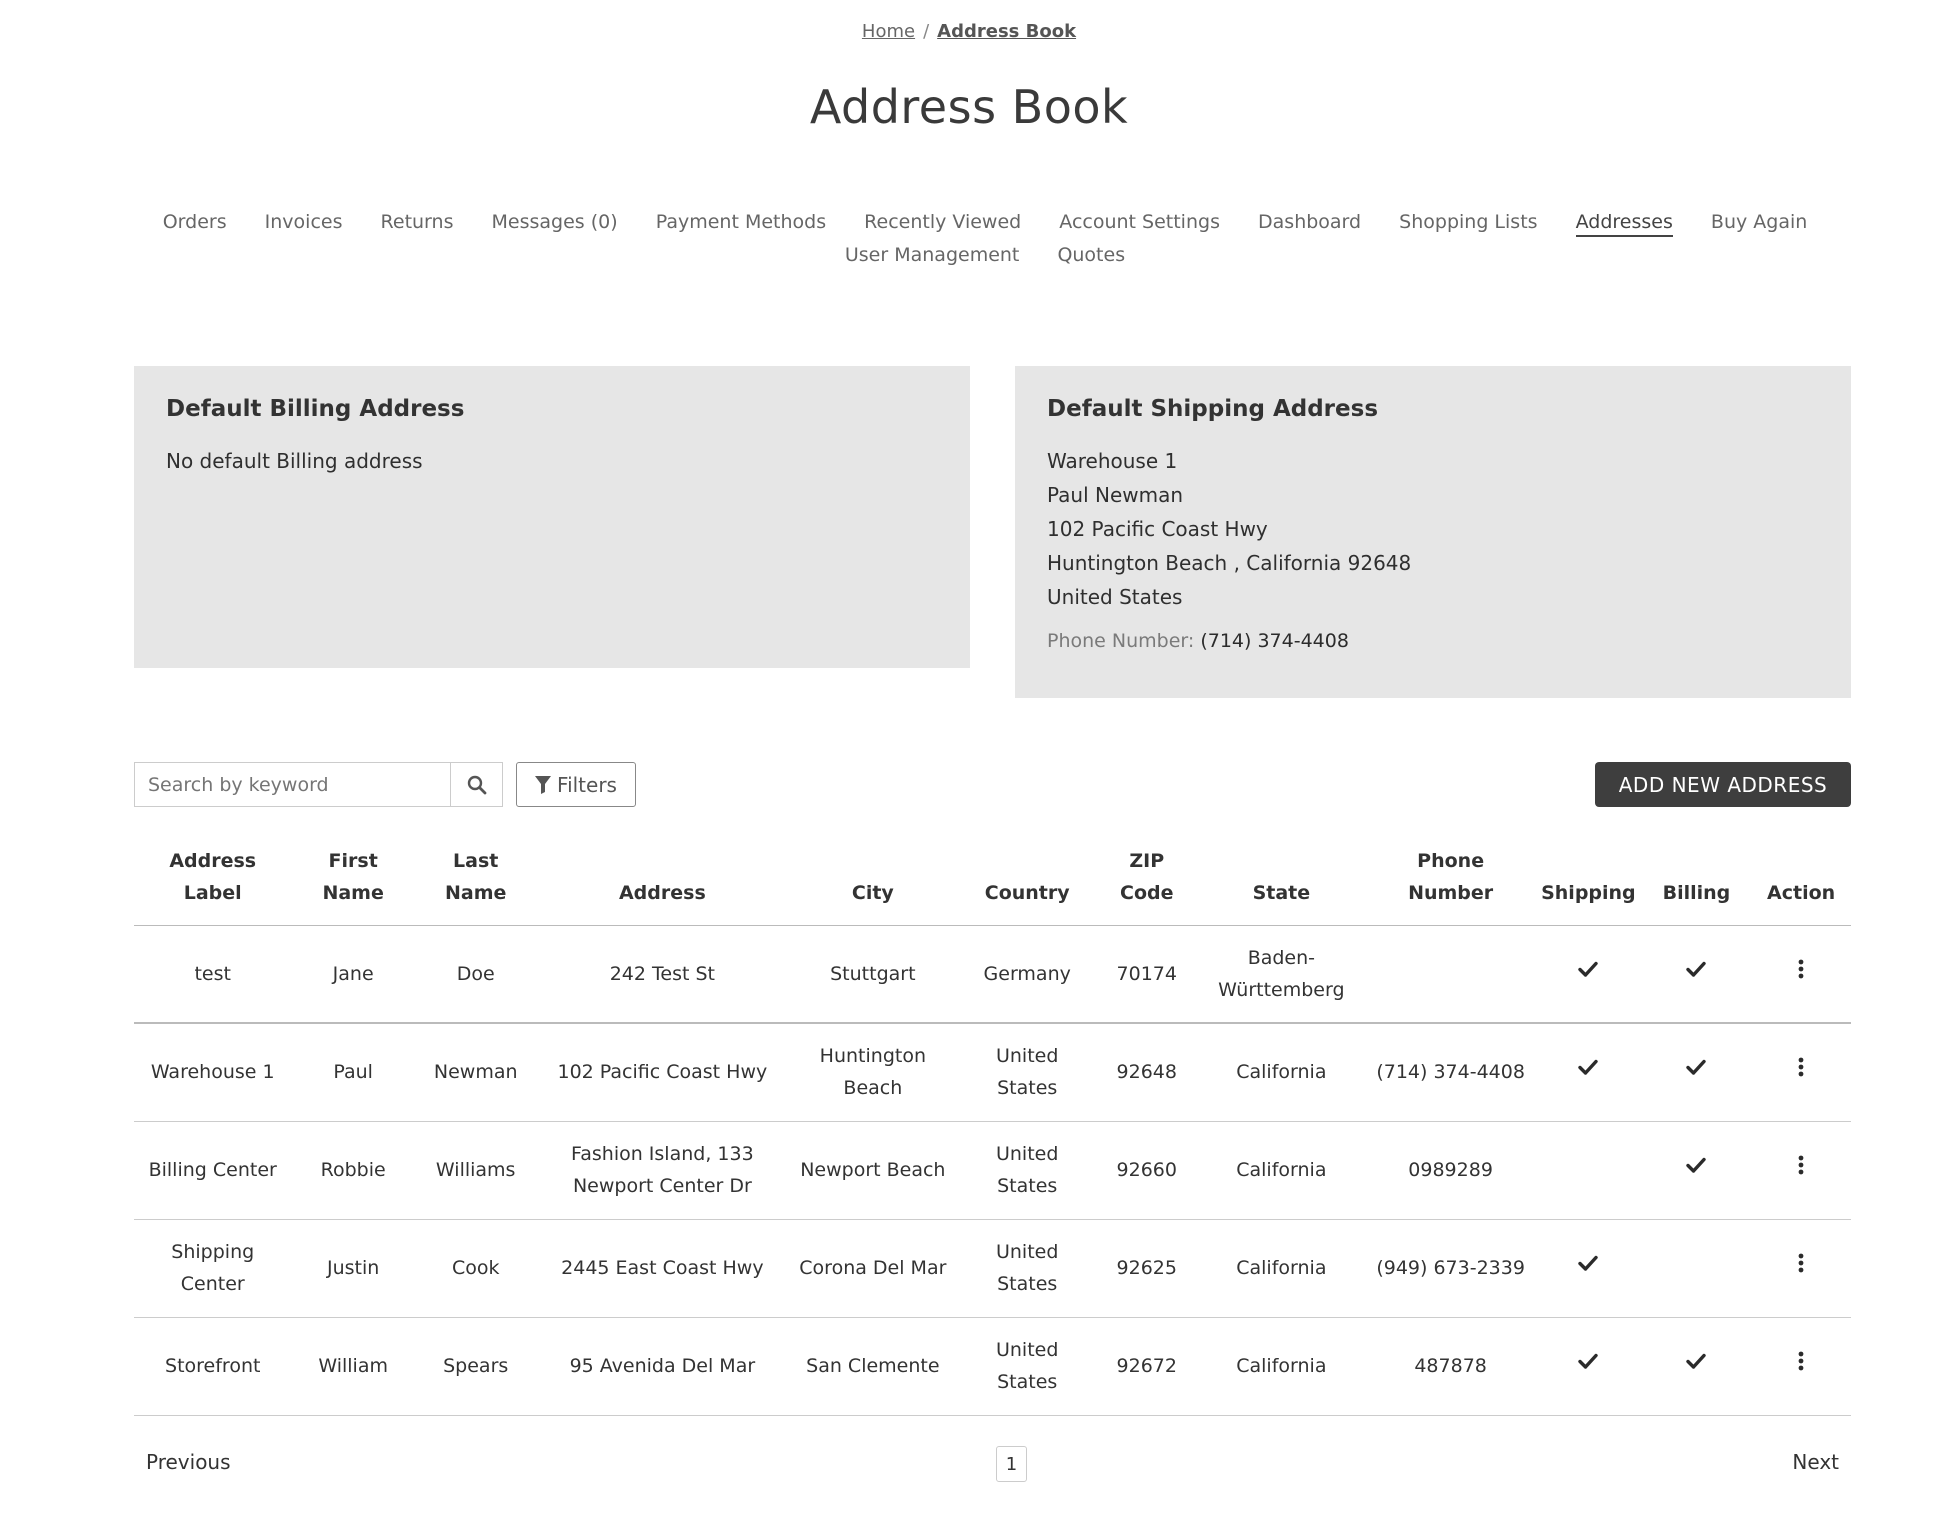 This screenshot has height=1530, width=1938. Describe the element at coordinates (213, 883) in the screenshot. I see `col-address-label: Address Label` at that location.